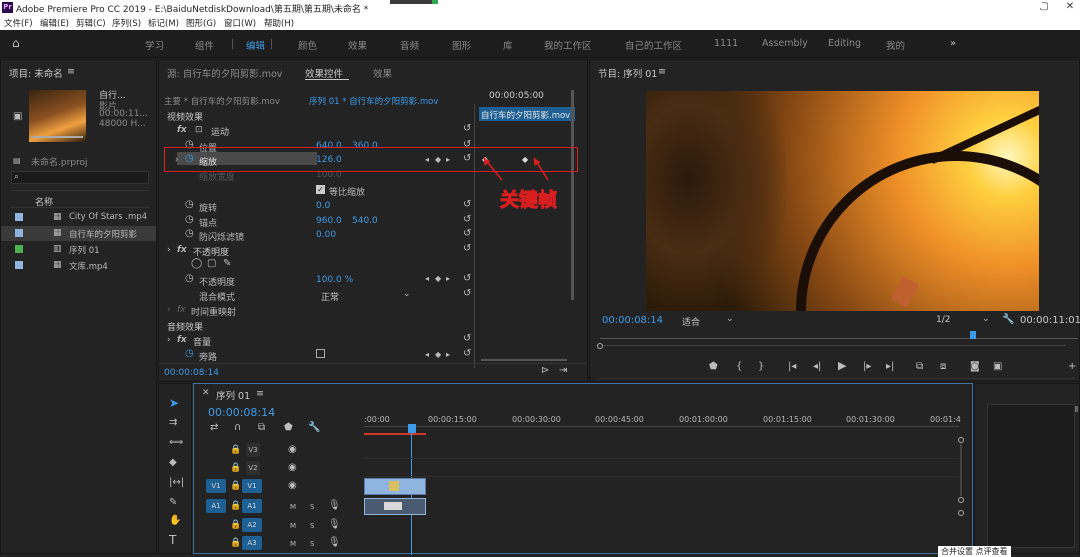 Image resolution: width=1080 pixels, height=557 pixels. Describe the element at coordinates (78, 217) in the screenshot. I see `list-item: ▦ City Of Stars .mp4` at that location.